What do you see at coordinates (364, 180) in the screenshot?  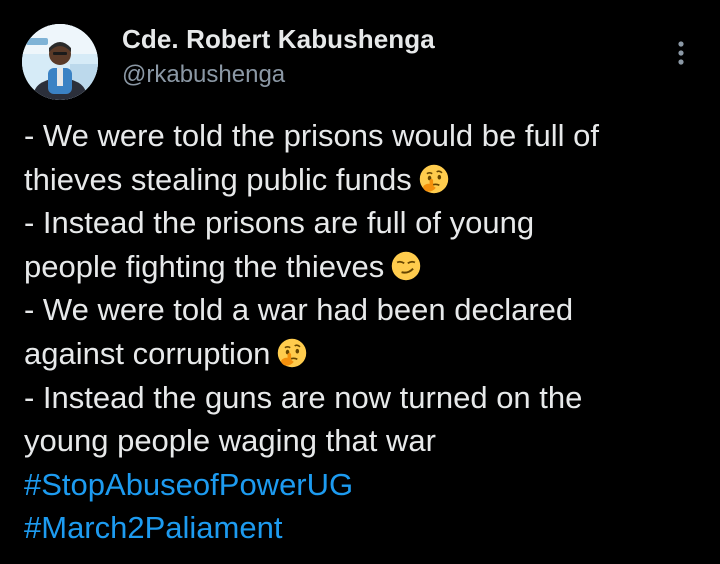 I see `post-line: thieves stealing public funds` at bounding box center [364, 180].